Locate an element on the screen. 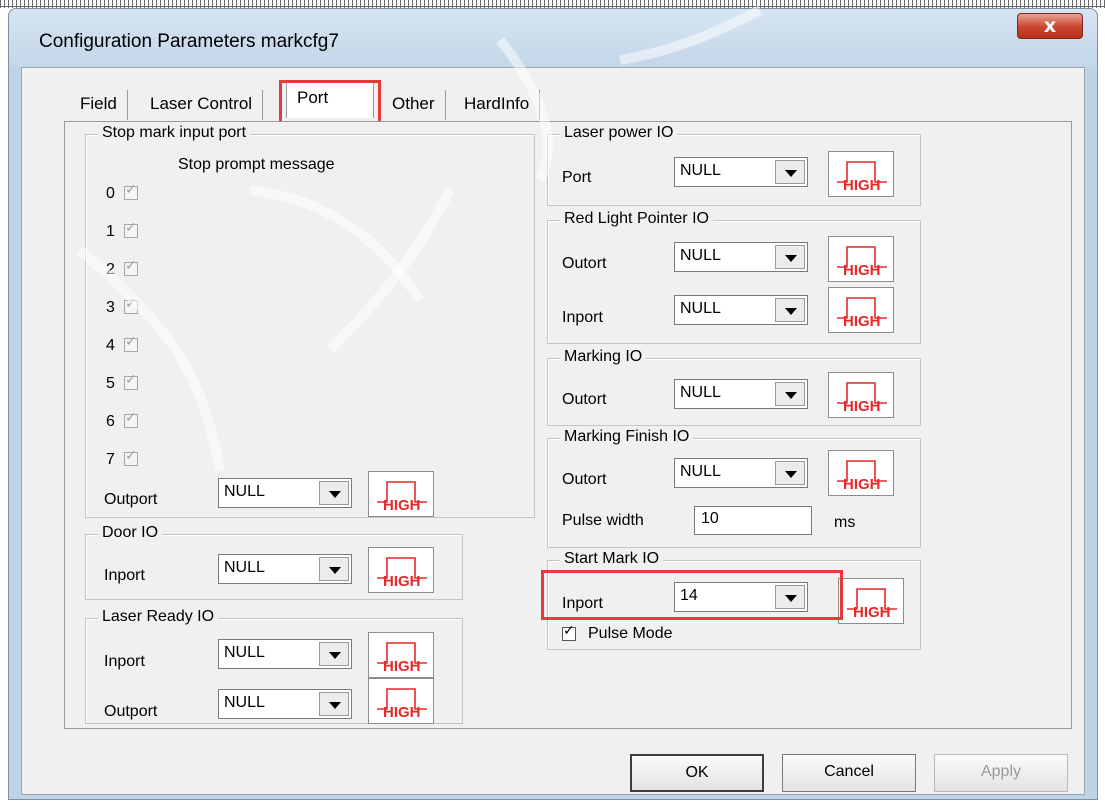 The image size is (1105, 805). stop-input-index: 1 is located at coordinates (110, 231).